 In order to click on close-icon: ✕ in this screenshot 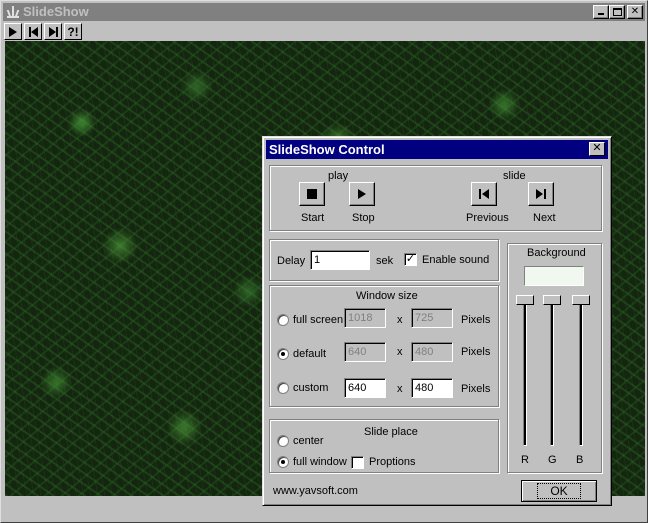, I will do `click(635, 11)`.